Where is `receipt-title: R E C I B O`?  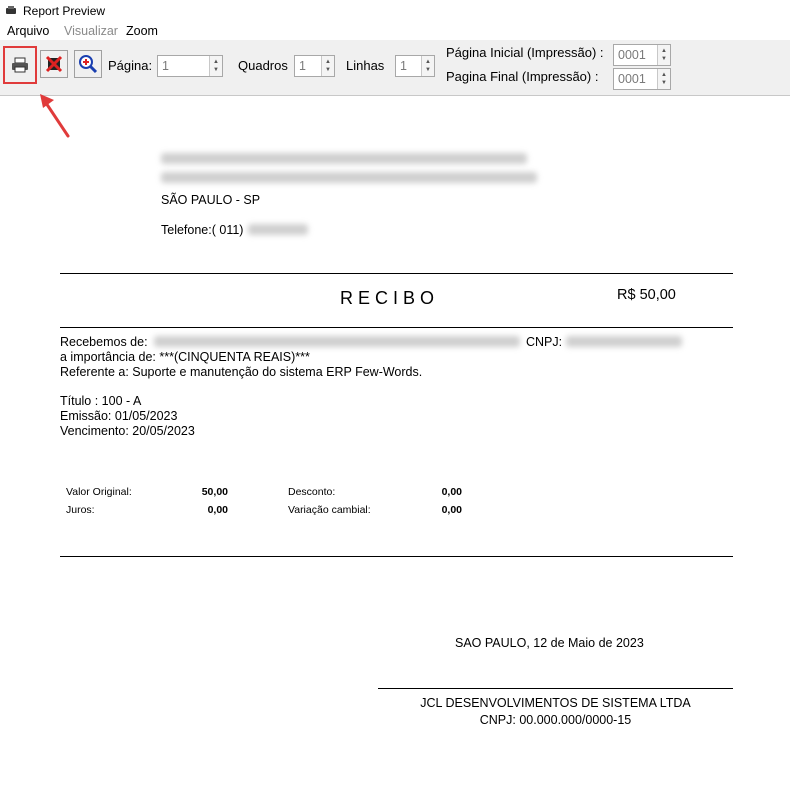
receipt-title: R E C I B O is located at coordinates (387, 298).